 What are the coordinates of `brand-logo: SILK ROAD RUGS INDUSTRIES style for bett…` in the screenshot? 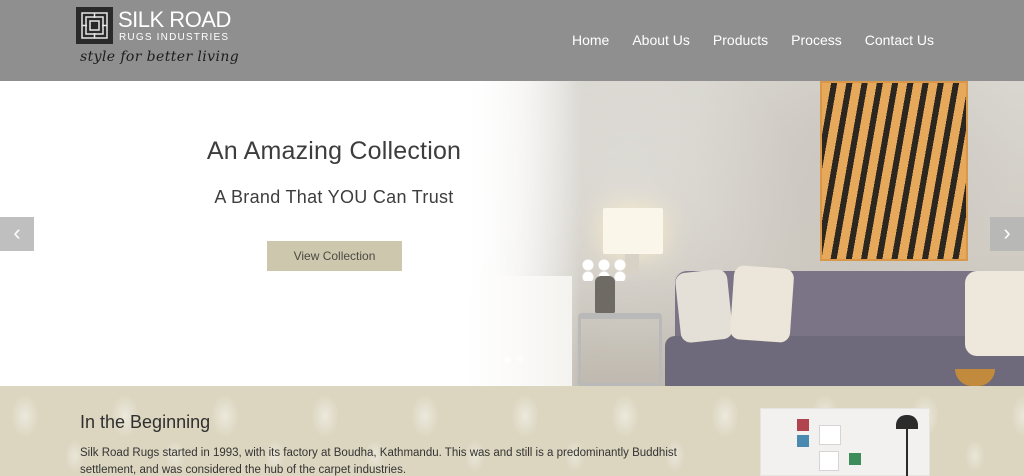 It's located at (158, 42).